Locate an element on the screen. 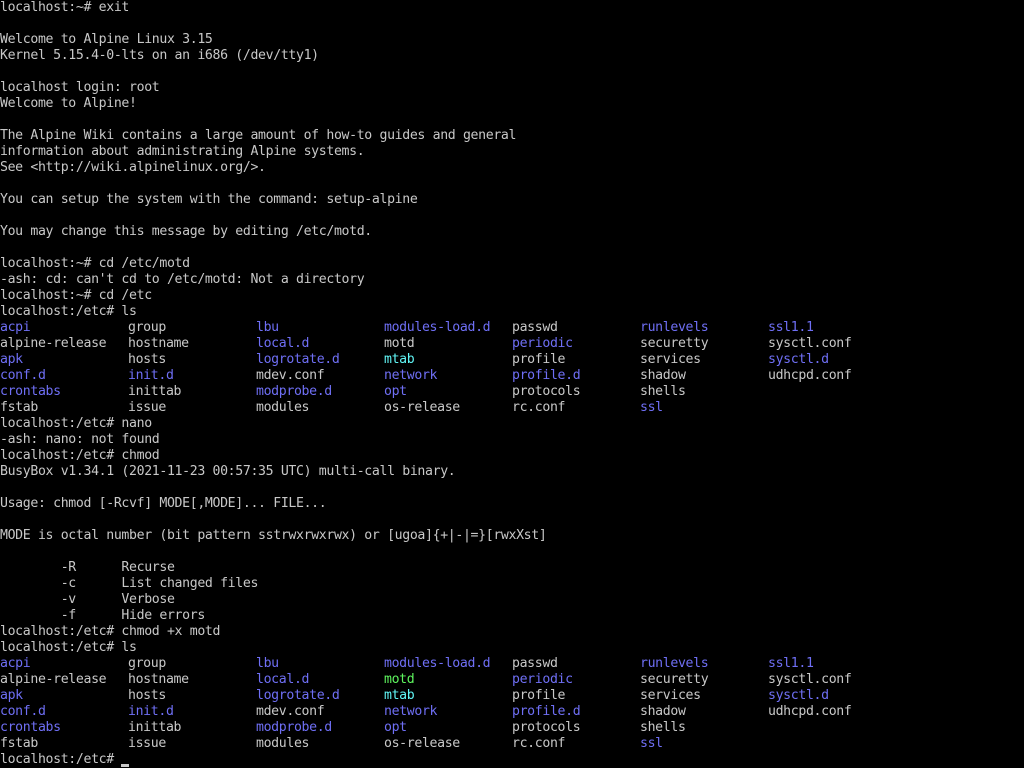 The width and height of the screenshot is (1024, 768). shell-prompt: localhost:/etc# is located at coordinates (61, 759).